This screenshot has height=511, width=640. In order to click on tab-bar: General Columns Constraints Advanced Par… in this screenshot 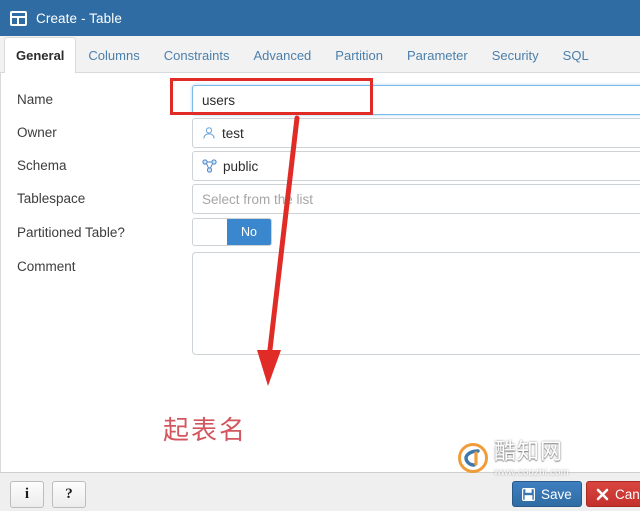, I will do `click(320, 54)`.